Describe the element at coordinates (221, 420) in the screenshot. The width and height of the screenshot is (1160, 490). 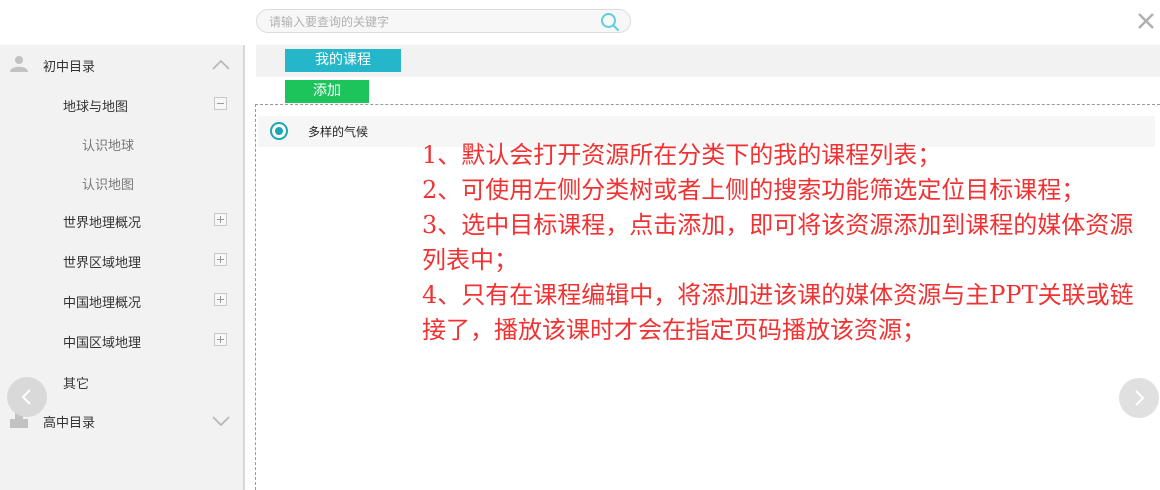
I see `chevron-down-icon` at that location.